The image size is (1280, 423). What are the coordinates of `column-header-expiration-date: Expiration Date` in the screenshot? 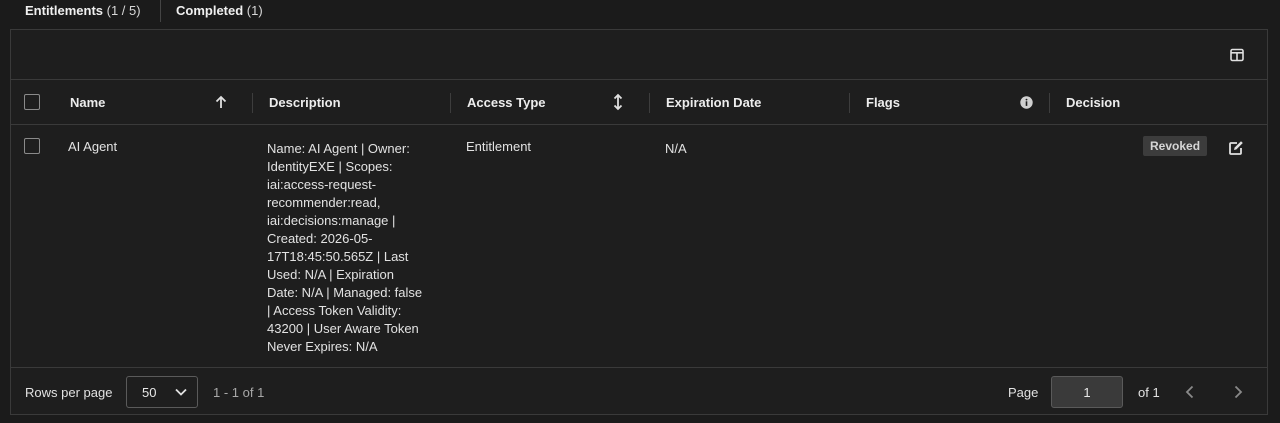 It's located at (713, 102).